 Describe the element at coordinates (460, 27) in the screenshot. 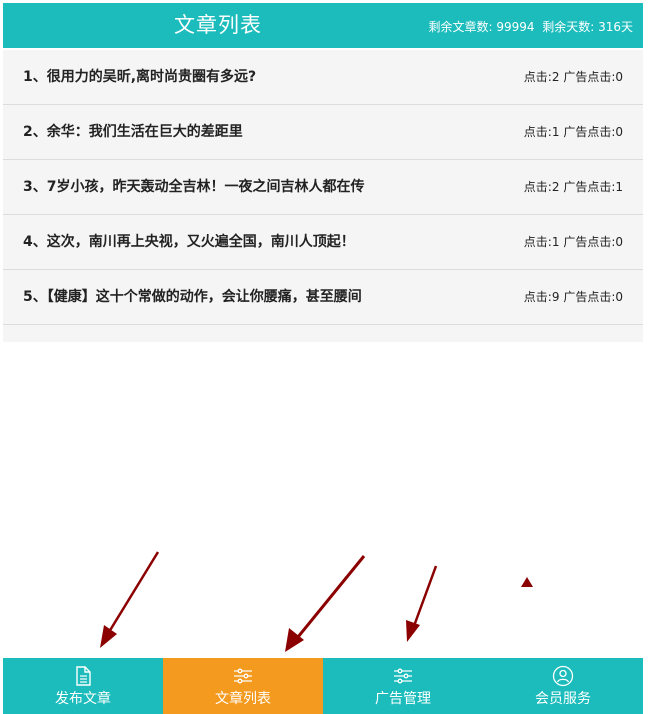

I see `remaining-articles-label: 剩余文章数:` at that location.